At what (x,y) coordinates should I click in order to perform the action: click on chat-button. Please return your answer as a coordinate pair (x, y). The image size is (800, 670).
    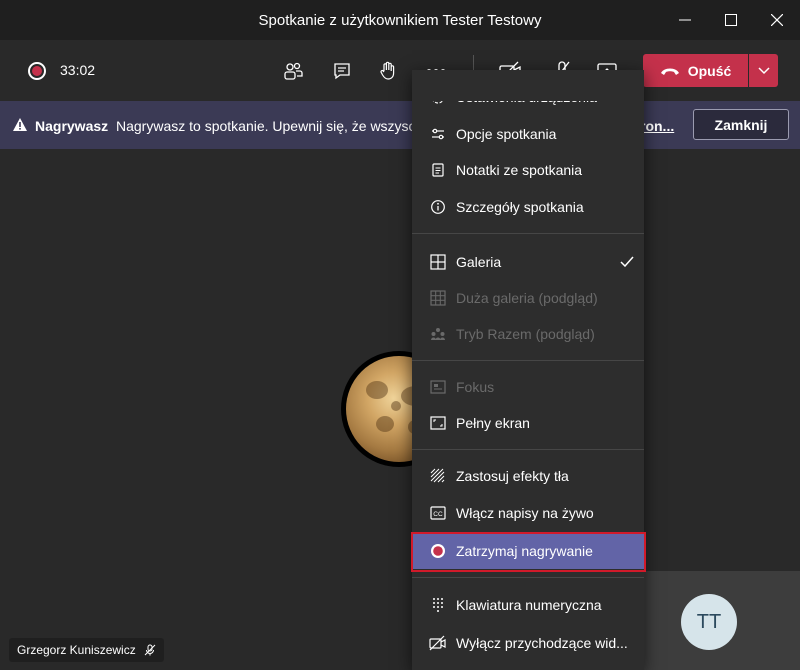
    Looking at the image, I should click on (342, 71).